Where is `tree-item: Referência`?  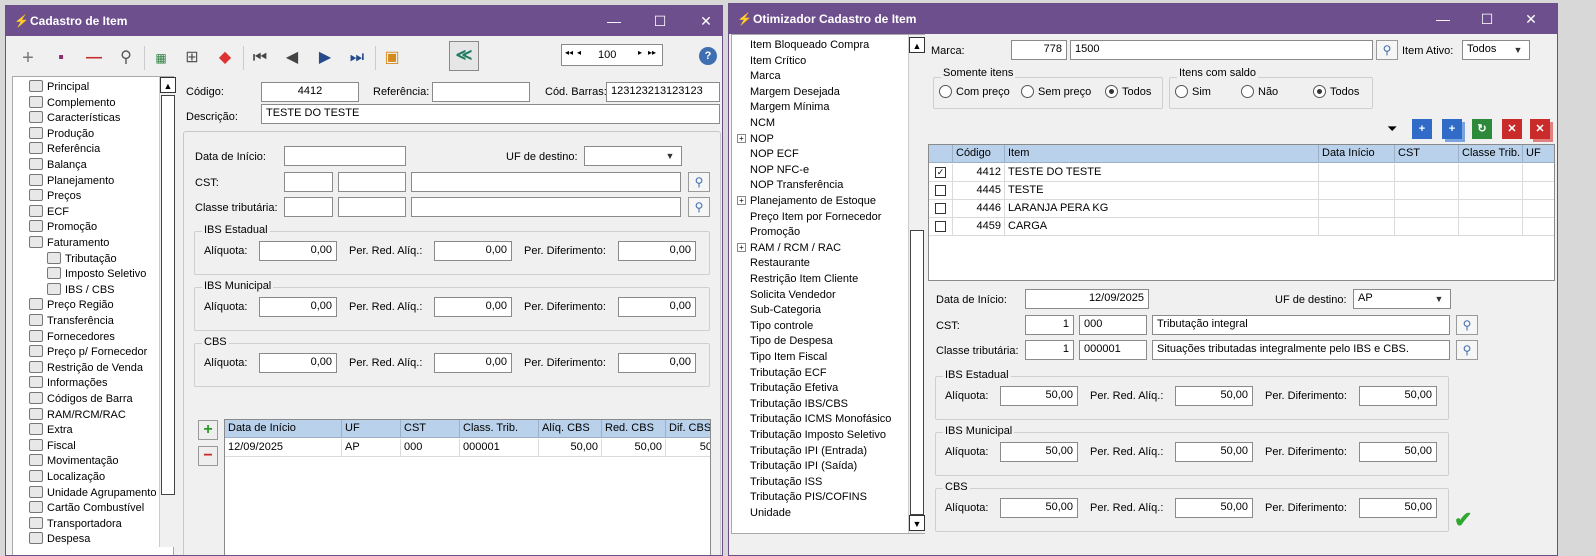 tree-item: Referência is located at coordinates (64, 149).